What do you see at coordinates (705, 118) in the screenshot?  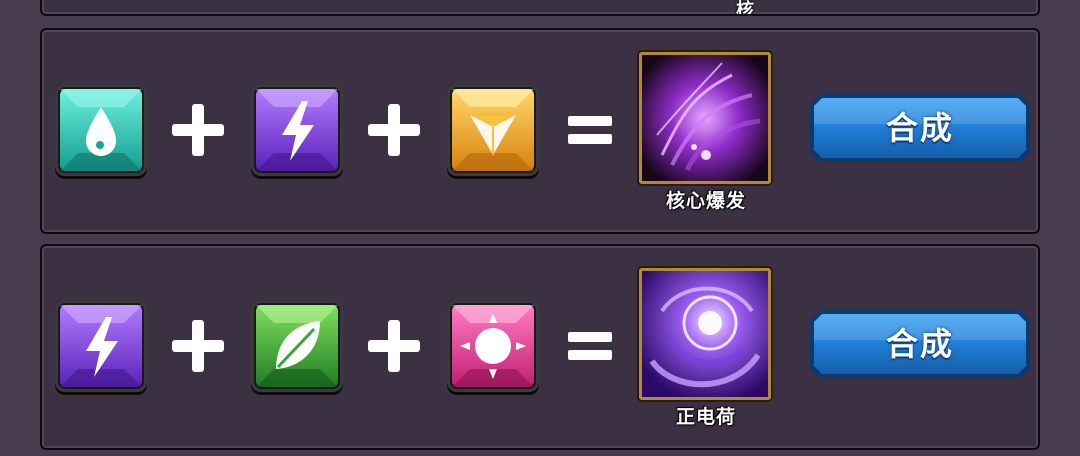 I see `core-burst-icon` at bounding box center [705, 118].